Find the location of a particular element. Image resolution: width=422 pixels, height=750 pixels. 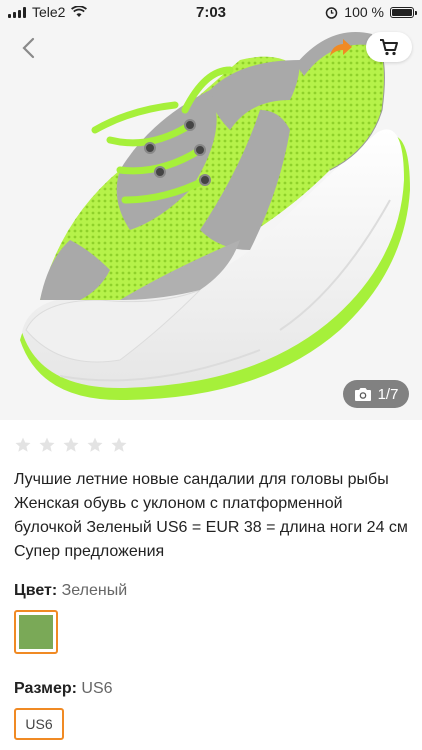

carrier-name: Tele2 is located at coordinates (49, 12).